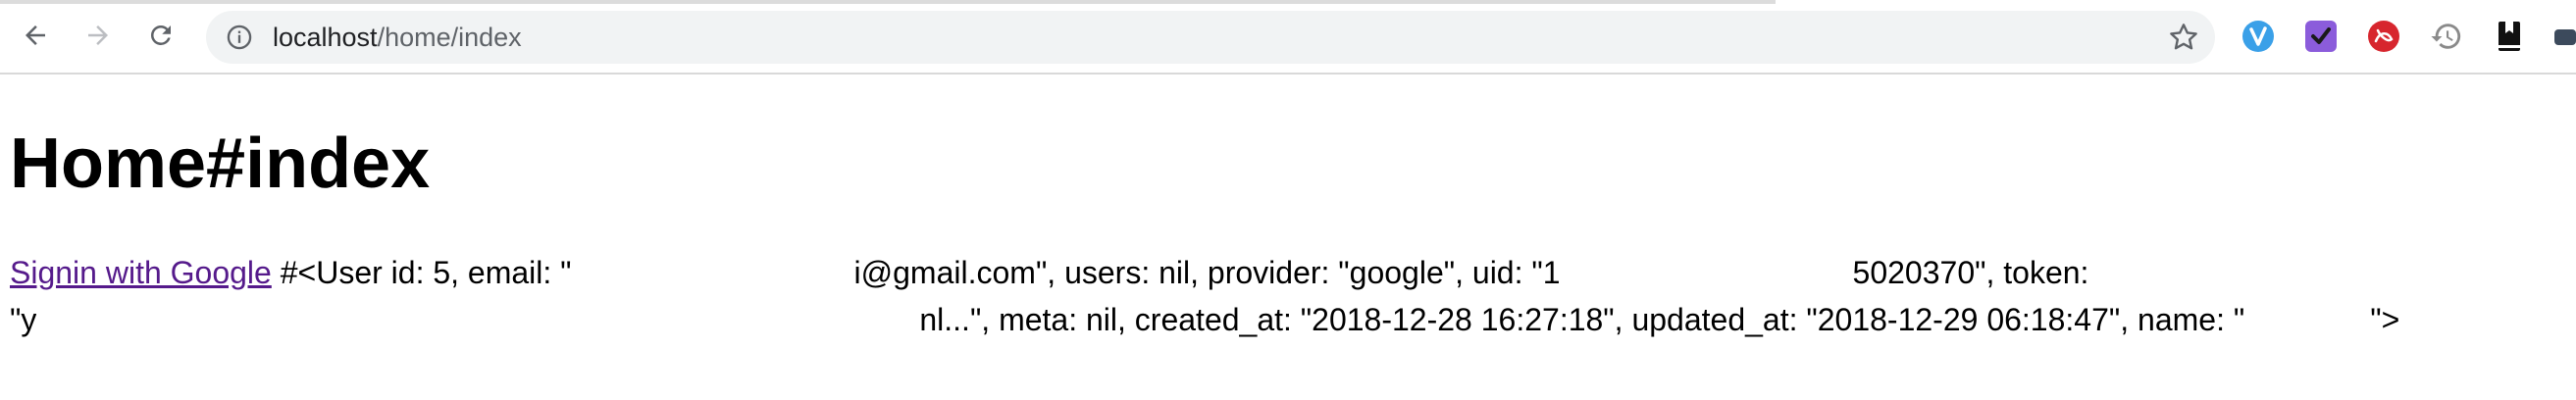 The height and width of the screenshot is (400, 2576). Describe the element at coordinates (23, 319) in the screenshot. I see `user-dump-seg4: "y` at that location.